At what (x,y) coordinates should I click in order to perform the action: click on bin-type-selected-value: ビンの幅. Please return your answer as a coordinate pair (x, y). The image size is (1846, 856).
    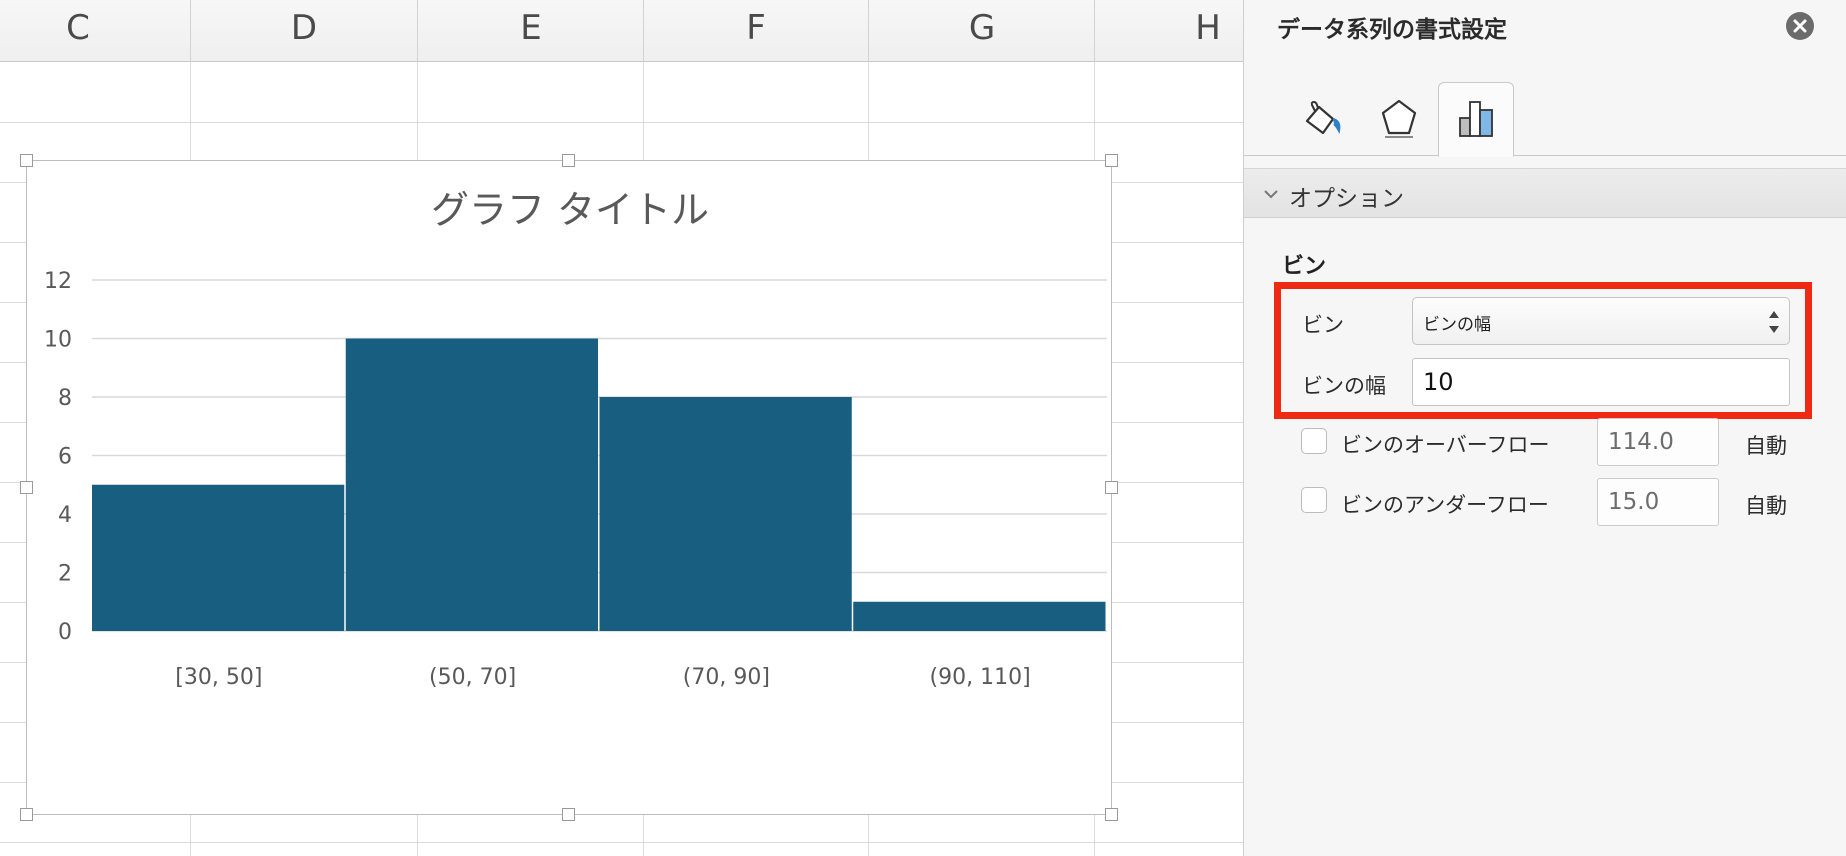
    Looking at the image, I should click on (1457, 325).